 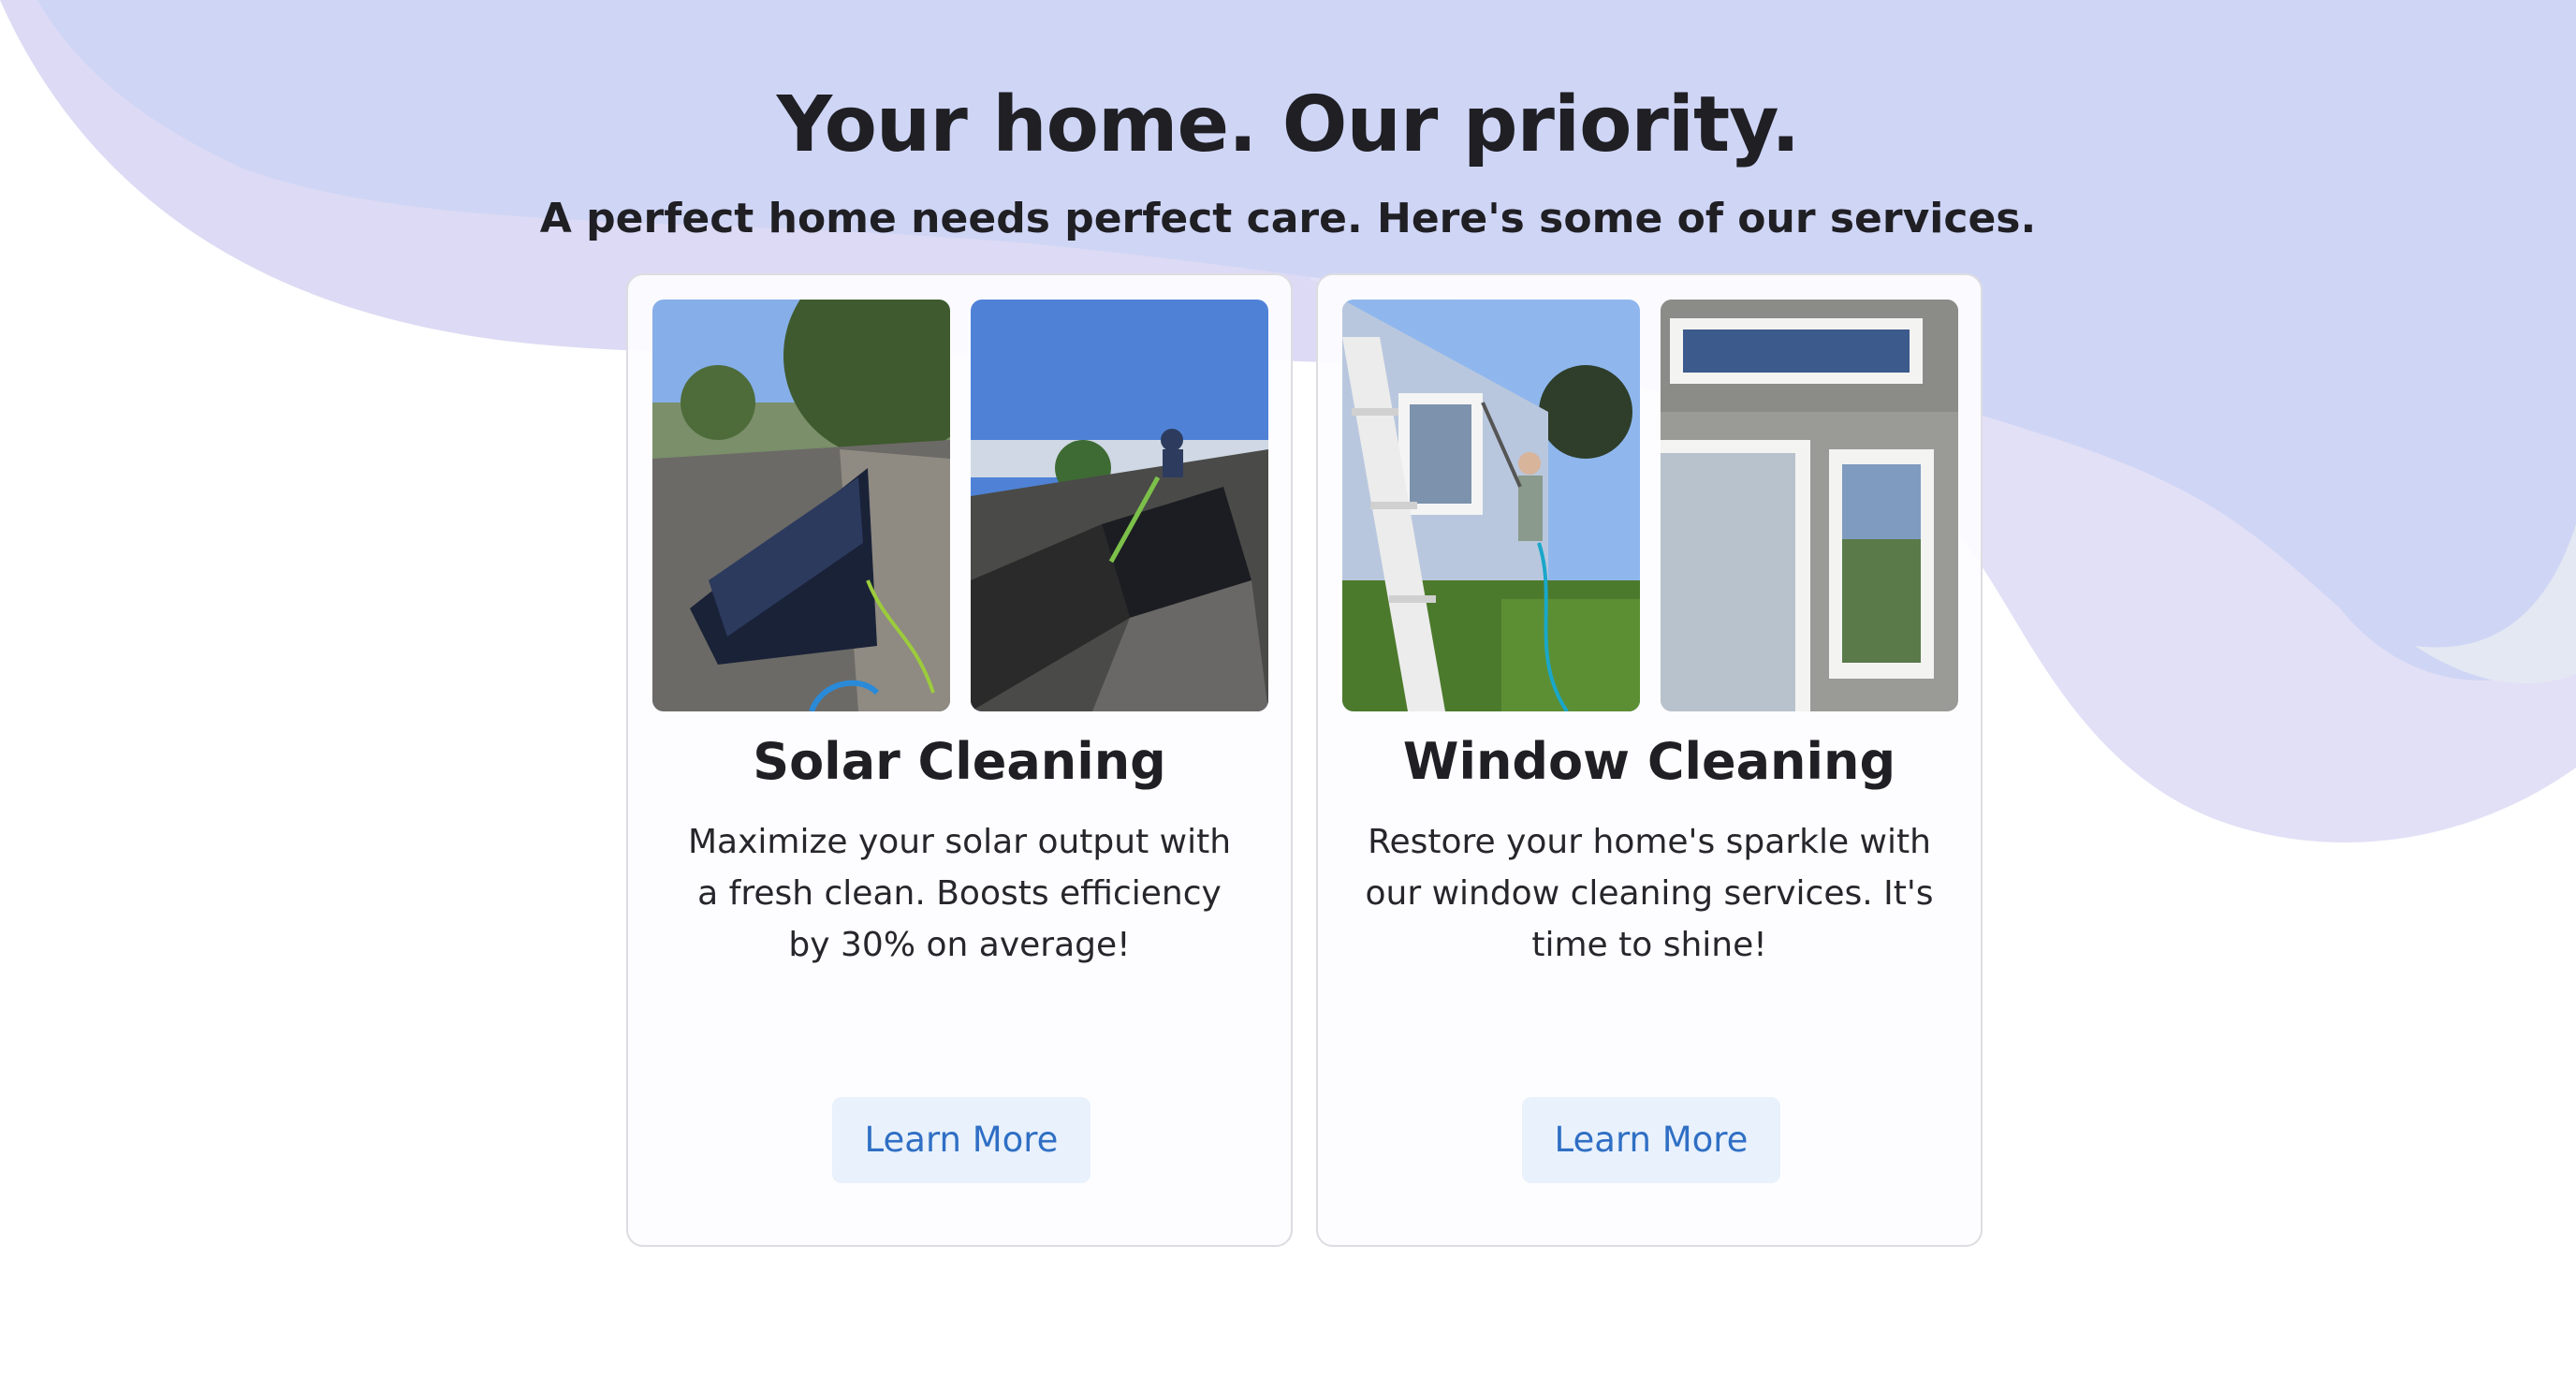 What do you see at coordinates (1288, 125) in the screenshot?
I see `page-title: Your home. Our priority.` at bounding box center [1288, 125].